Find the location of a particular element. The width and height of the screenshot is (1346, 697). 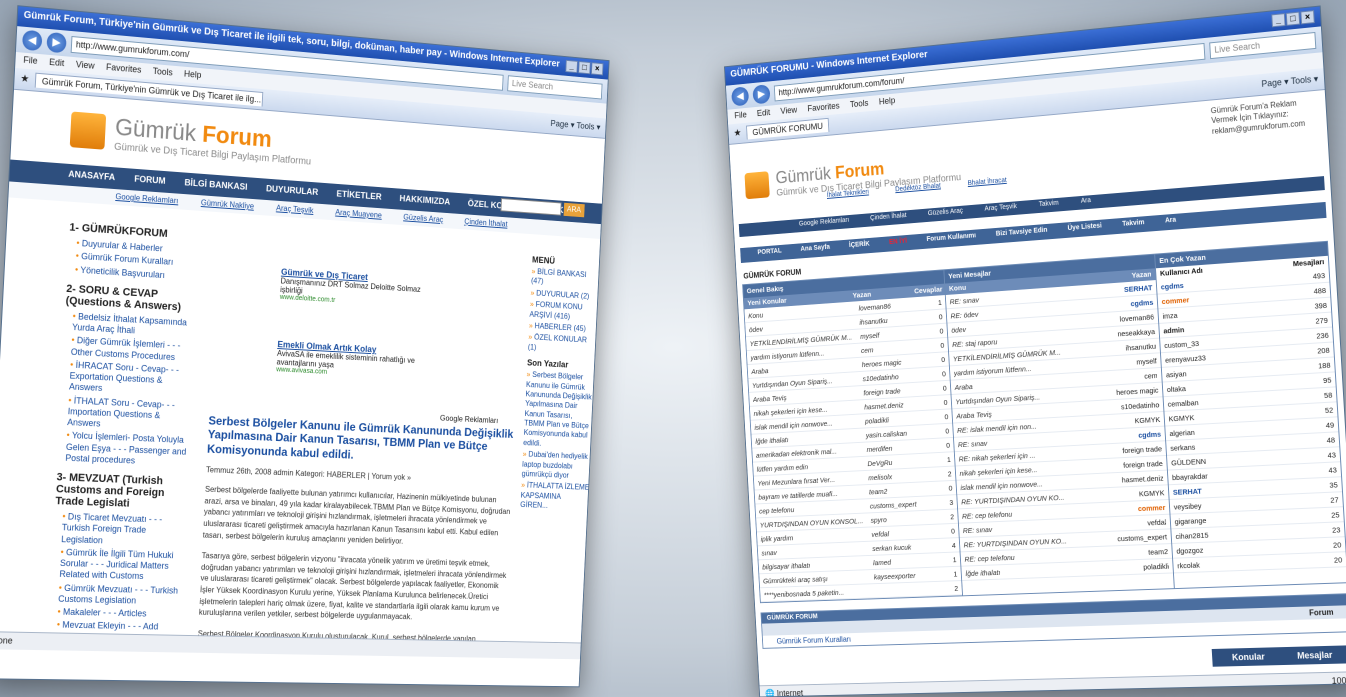

message-author: neseakkaya is located at coordinates (1136, 332).